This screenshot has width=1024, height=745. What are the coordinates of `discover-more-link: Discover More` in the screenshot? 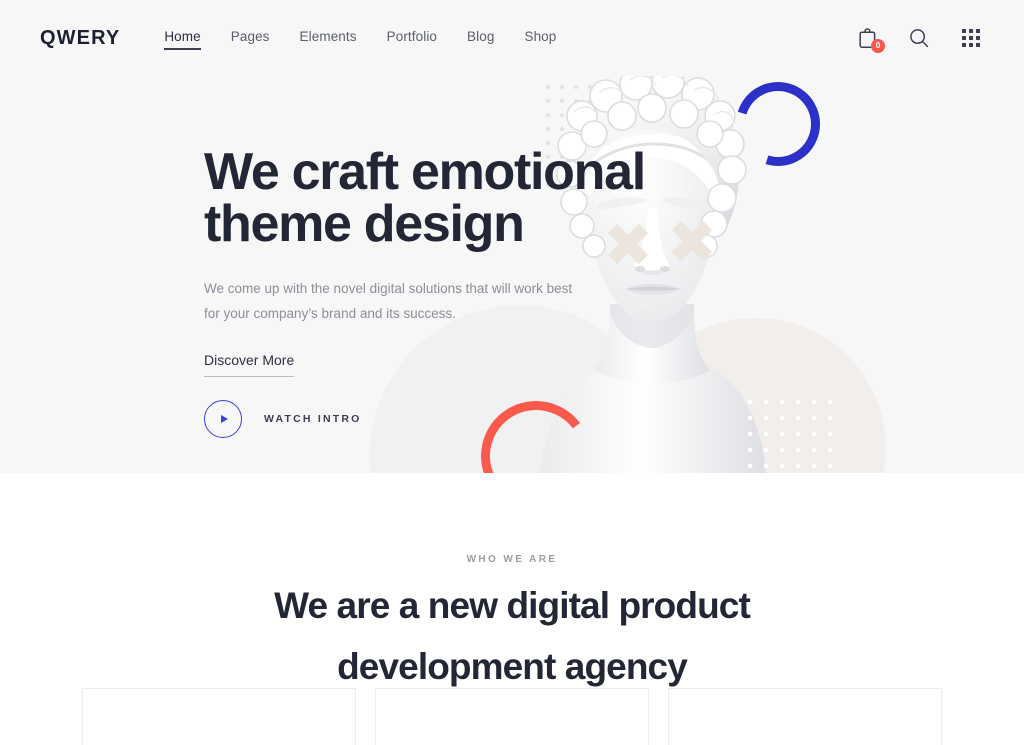 It's located at (249, 364).